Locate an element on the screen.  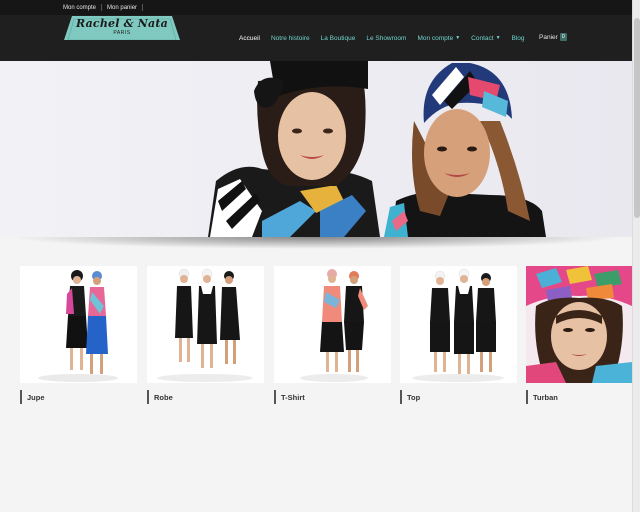
nav-label: Mon compte is located at coordinates (435, 38).